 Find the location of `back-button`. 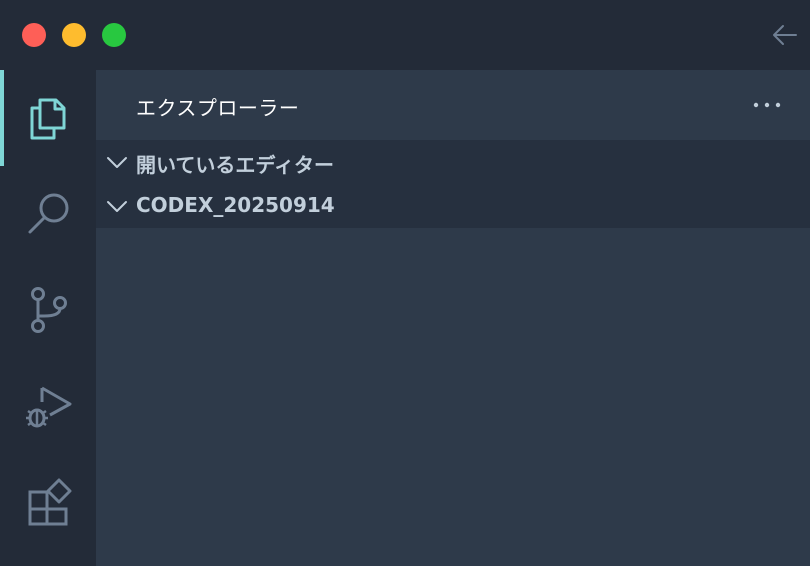

back-button is located at coordinates (785, 35).